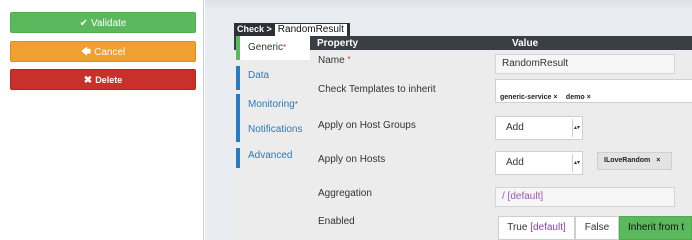 This screenshot has width=692, height=240. Describe the element at coordinates (593, 91) in the screenshot. I see `templates-tag-input: generic-service × demo ×` at that location.